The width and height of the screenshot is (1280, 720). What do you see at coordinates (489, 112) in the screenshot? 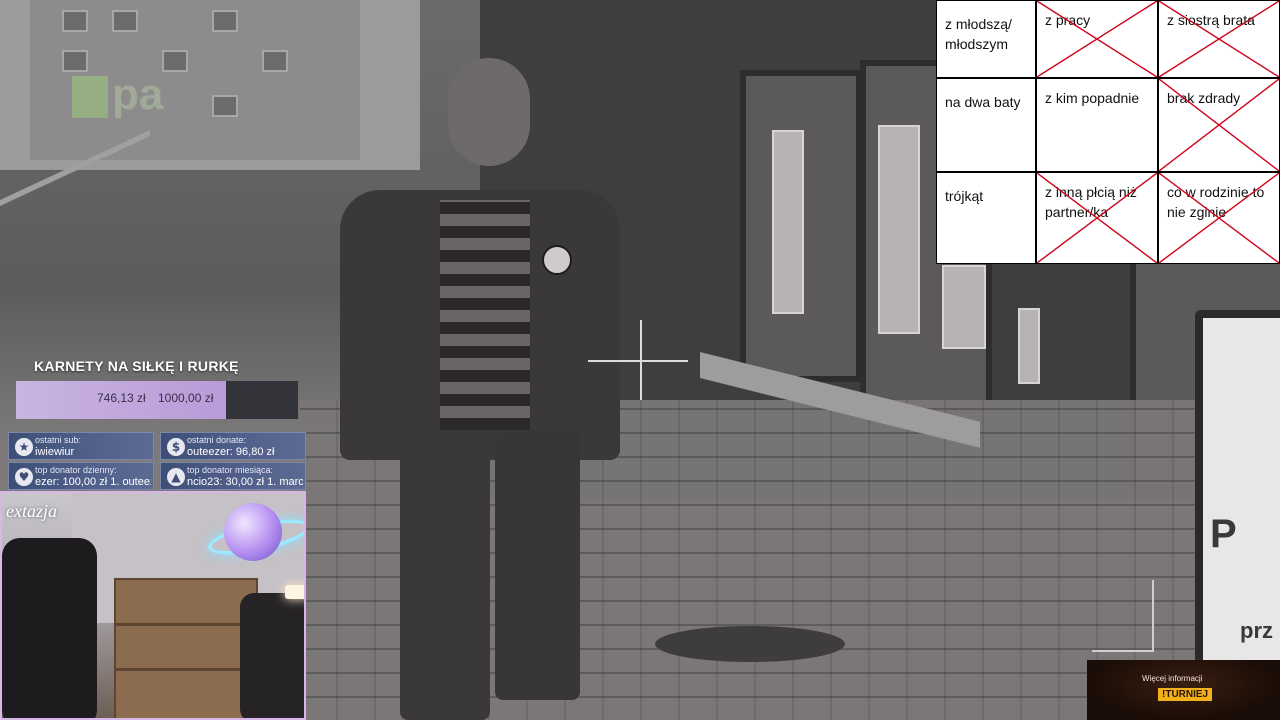
I see `blurred-face` at bounding box center [489, 112].